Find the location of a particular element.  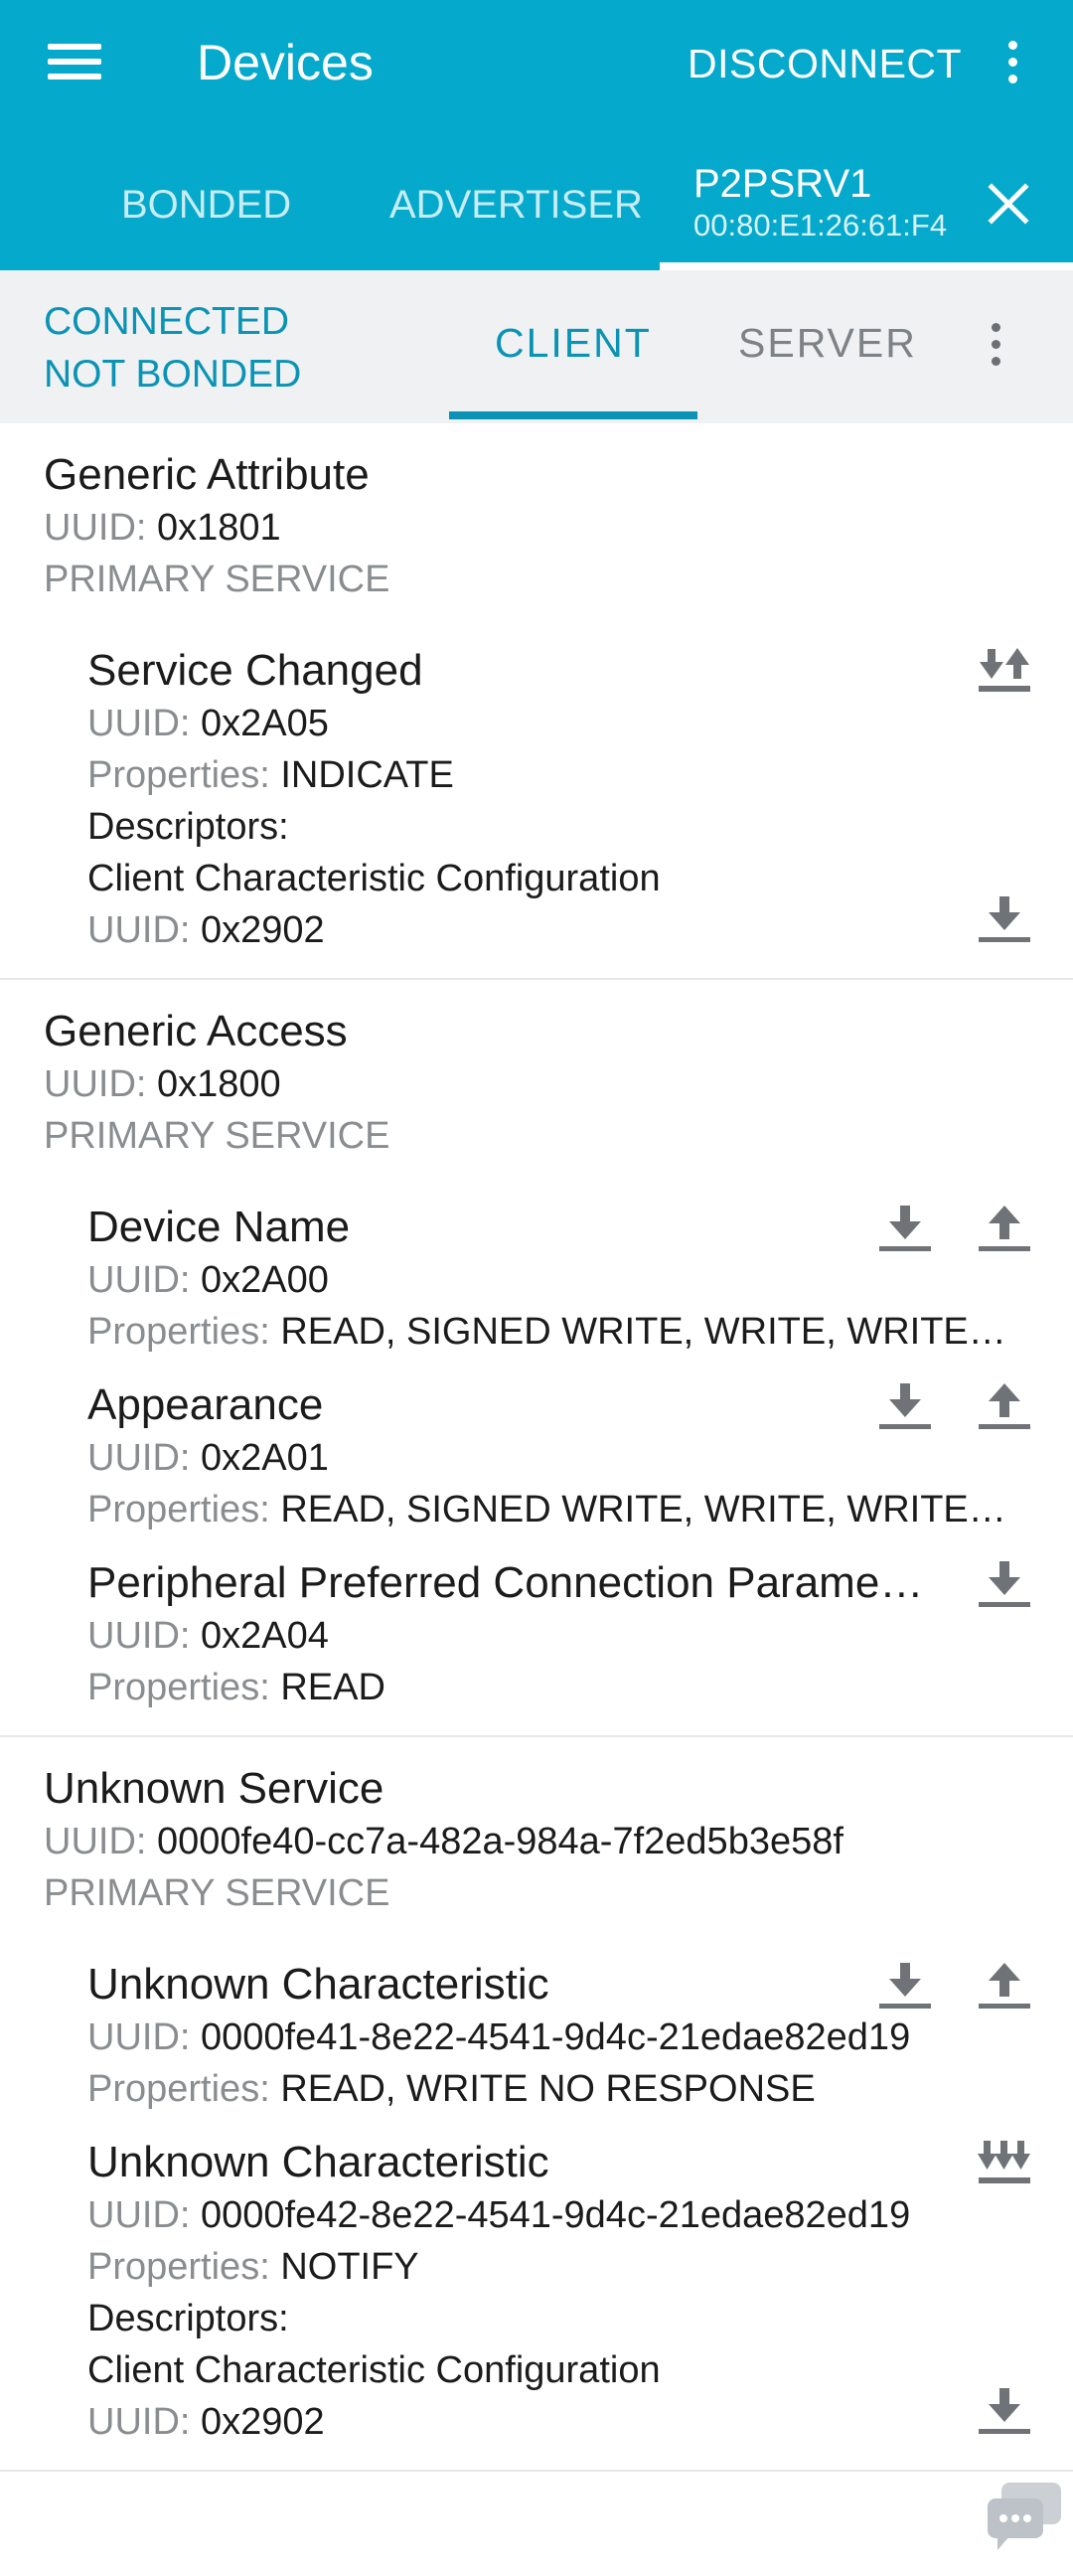

service-name: Generic Access is located at coordinates (196, 1031).